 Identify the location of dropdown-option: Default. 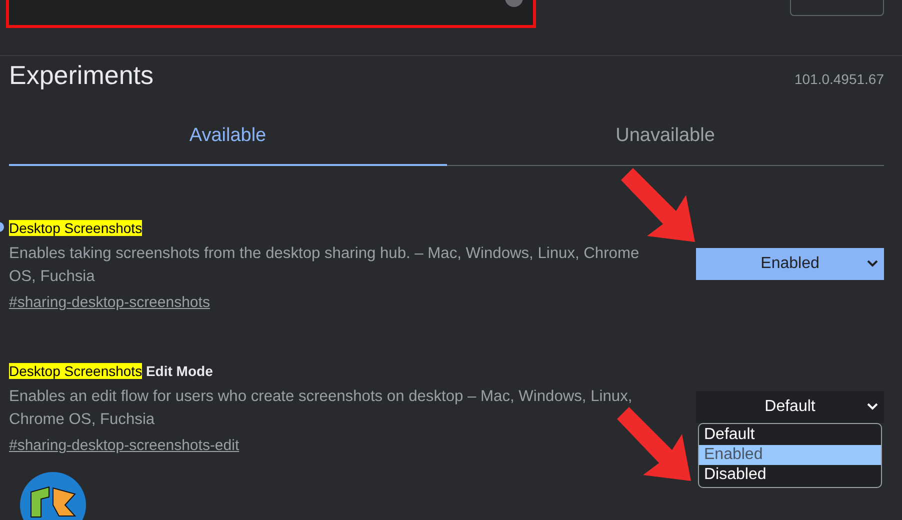
(790, 435).